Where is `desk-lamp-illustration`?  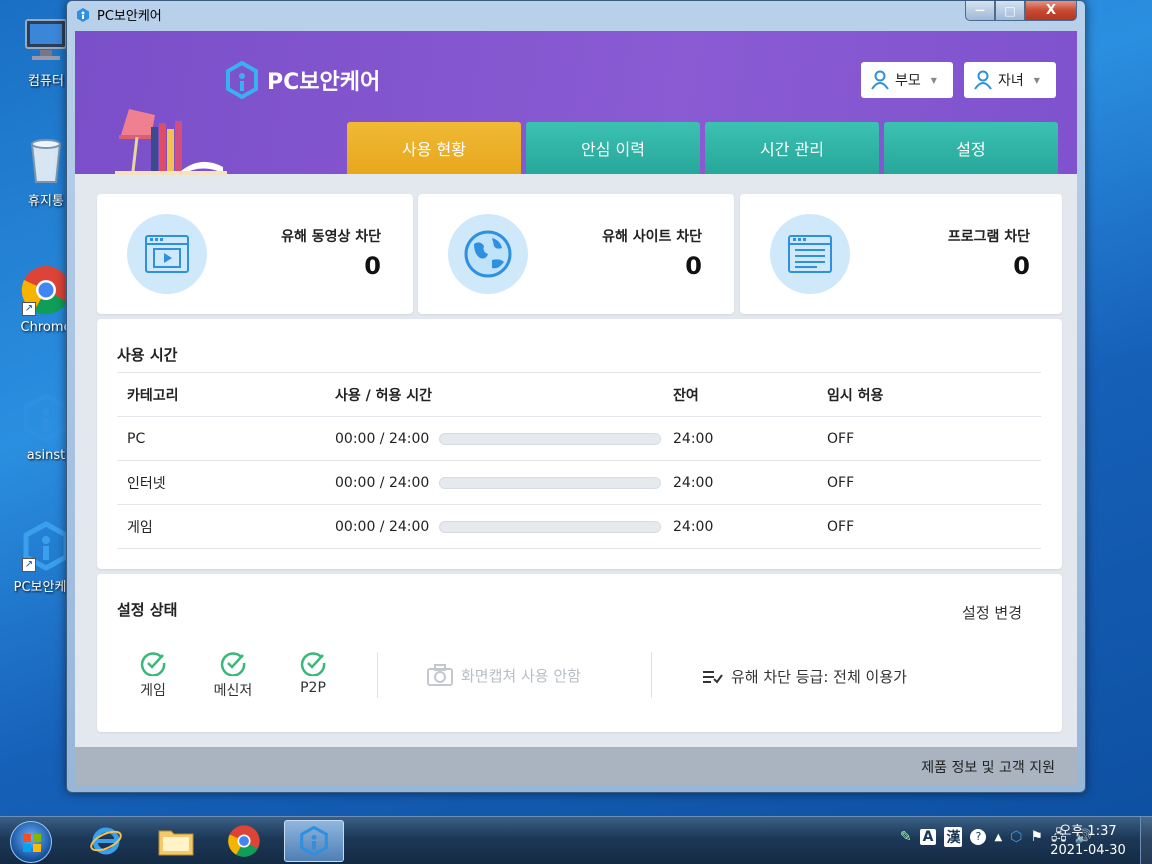
desk-lamp-illustration is located at coordinates (171, 142).